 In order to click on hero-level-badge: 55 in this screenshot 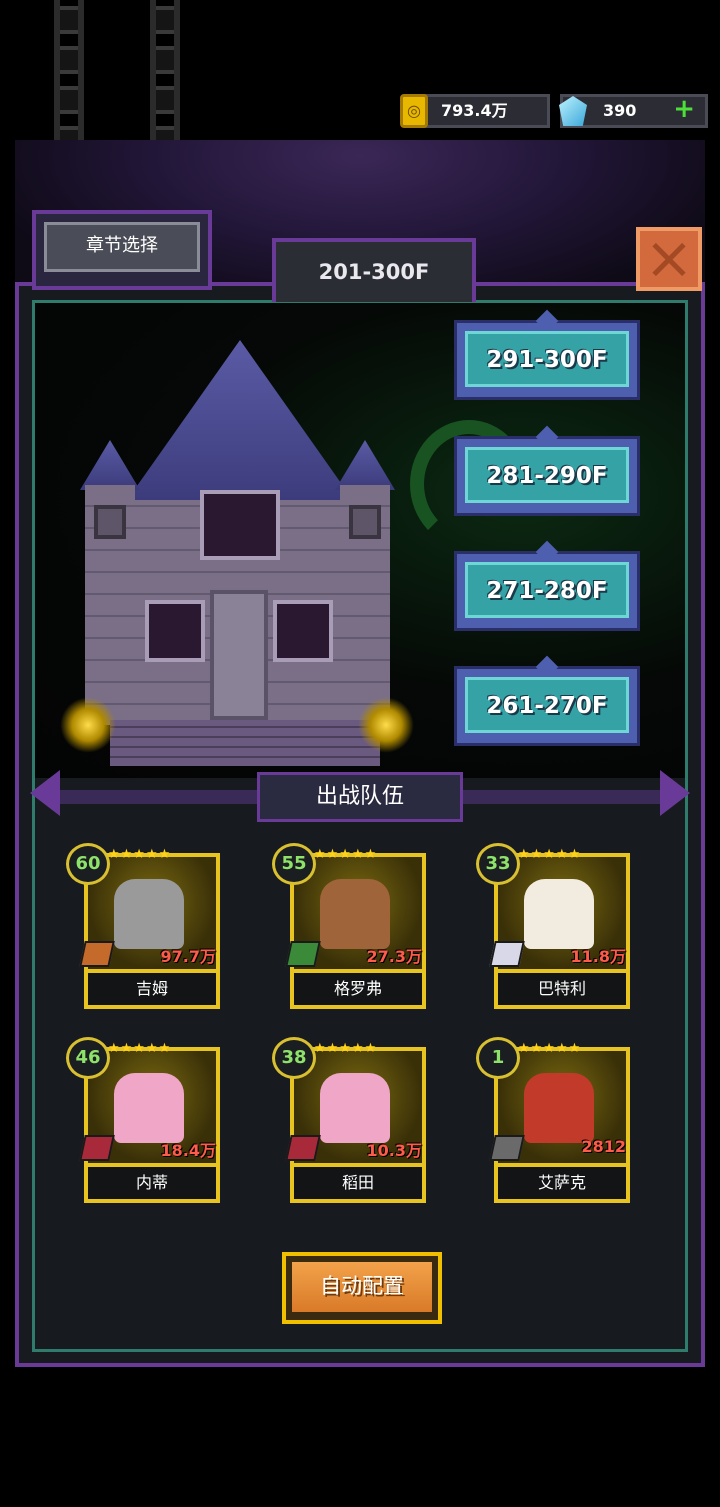, I will do `click(294, 864)`.